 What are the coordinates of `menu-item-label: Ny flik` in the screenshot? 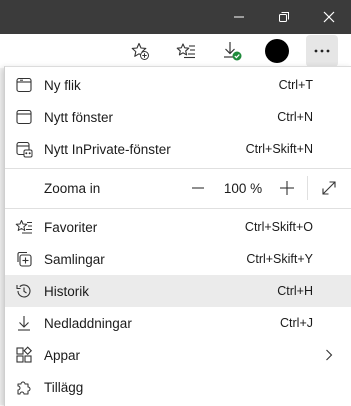 It's located at (62, 85).